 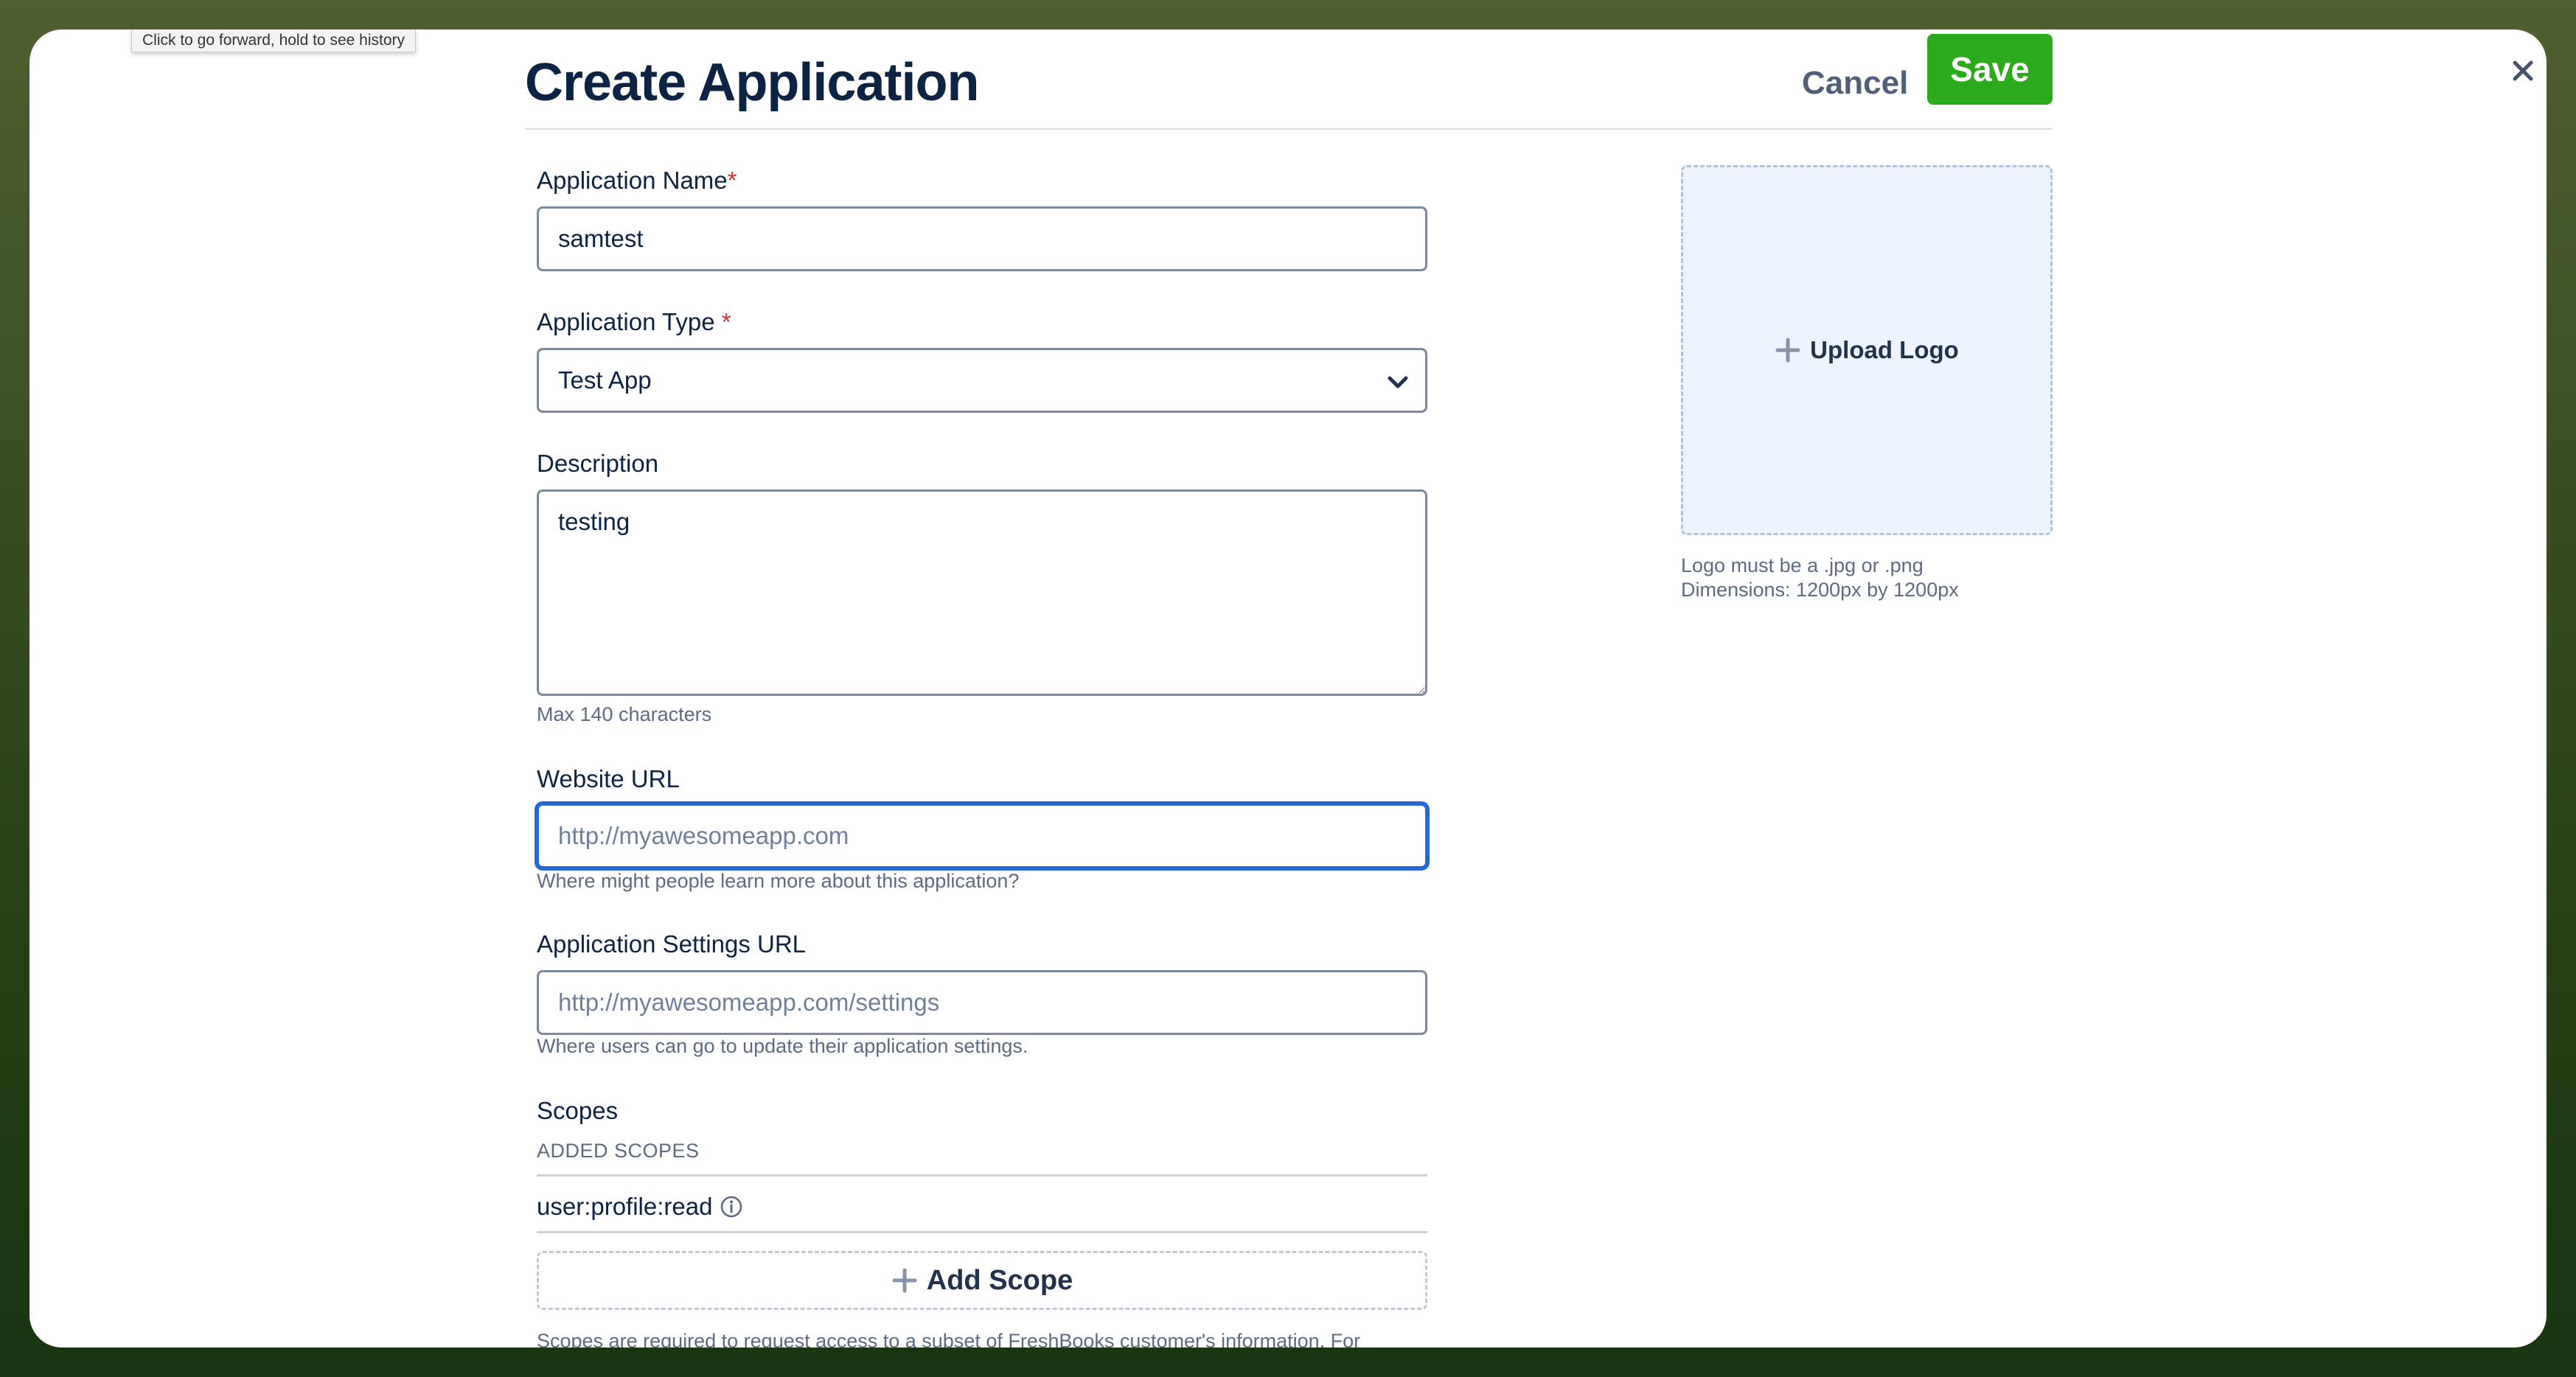 I want to click on description-label: Description, so click(x=598, y=463).